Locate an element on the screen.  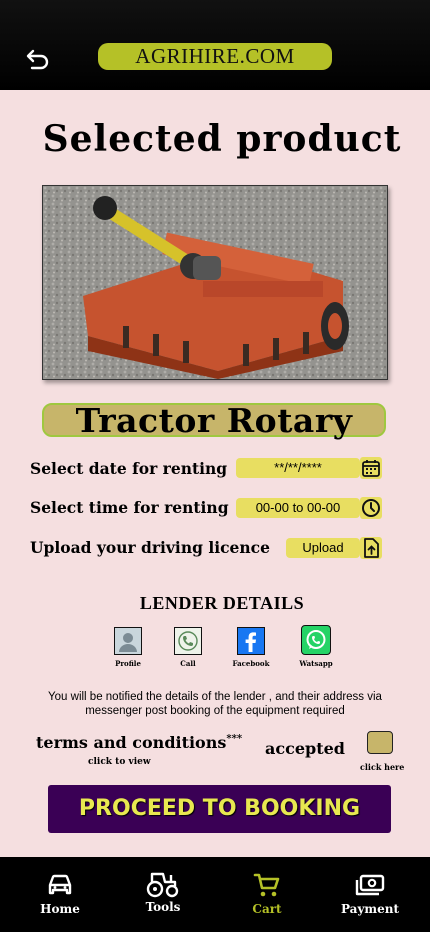
date-field: **/**/**** is located at coordinates (298, 468).